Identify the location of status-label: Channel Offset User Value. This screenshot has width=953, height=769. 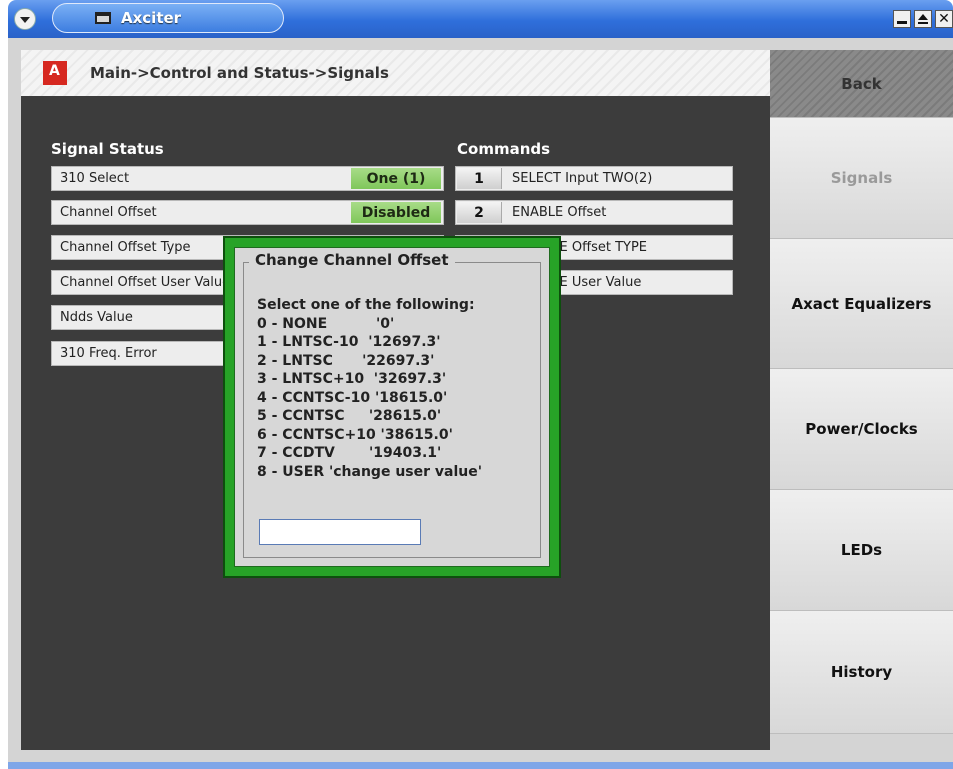
(145, 282).